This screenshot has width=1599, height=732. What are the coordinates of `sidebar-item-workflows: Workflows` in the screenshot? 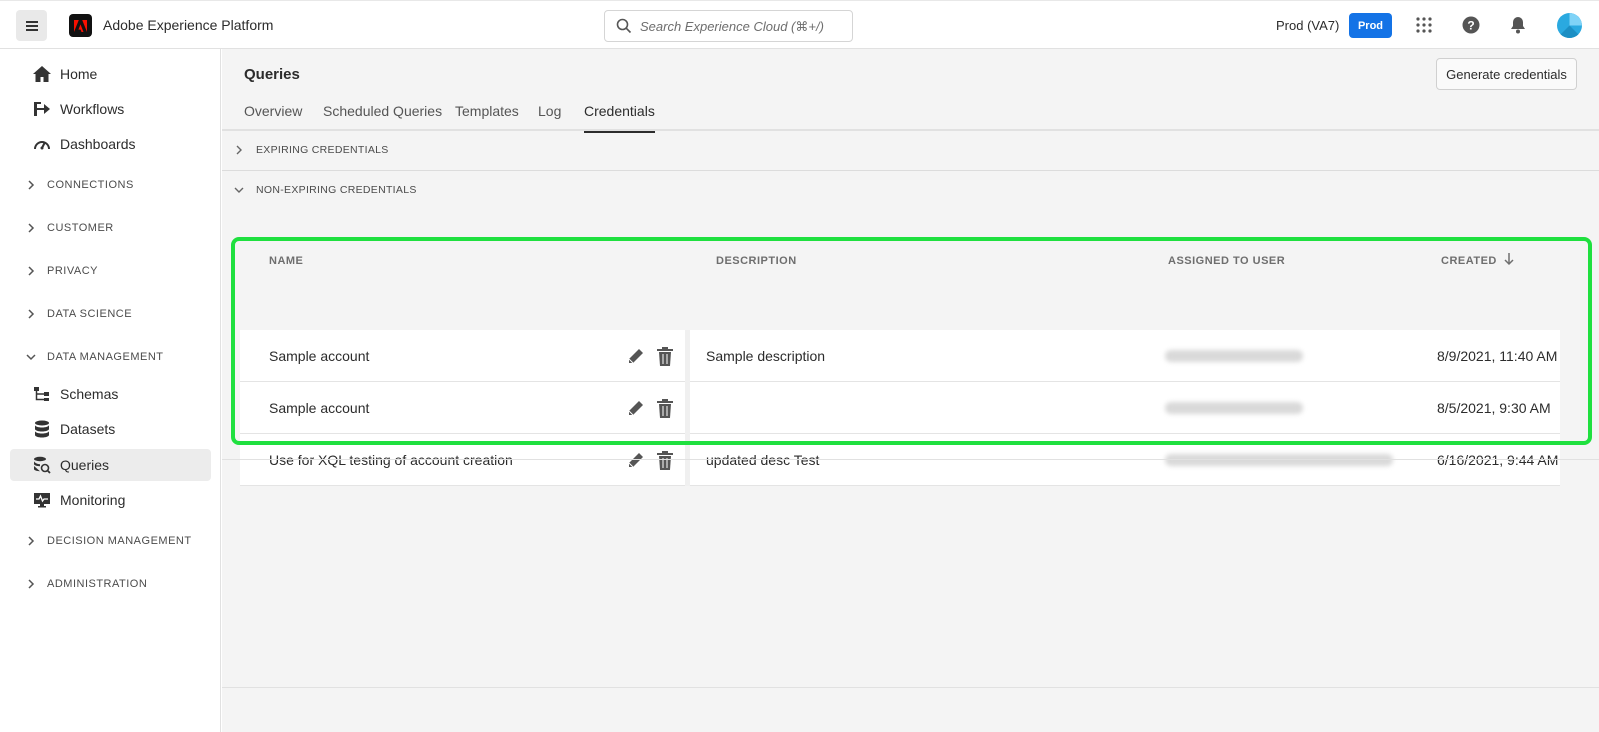 It's located at (110, 109).